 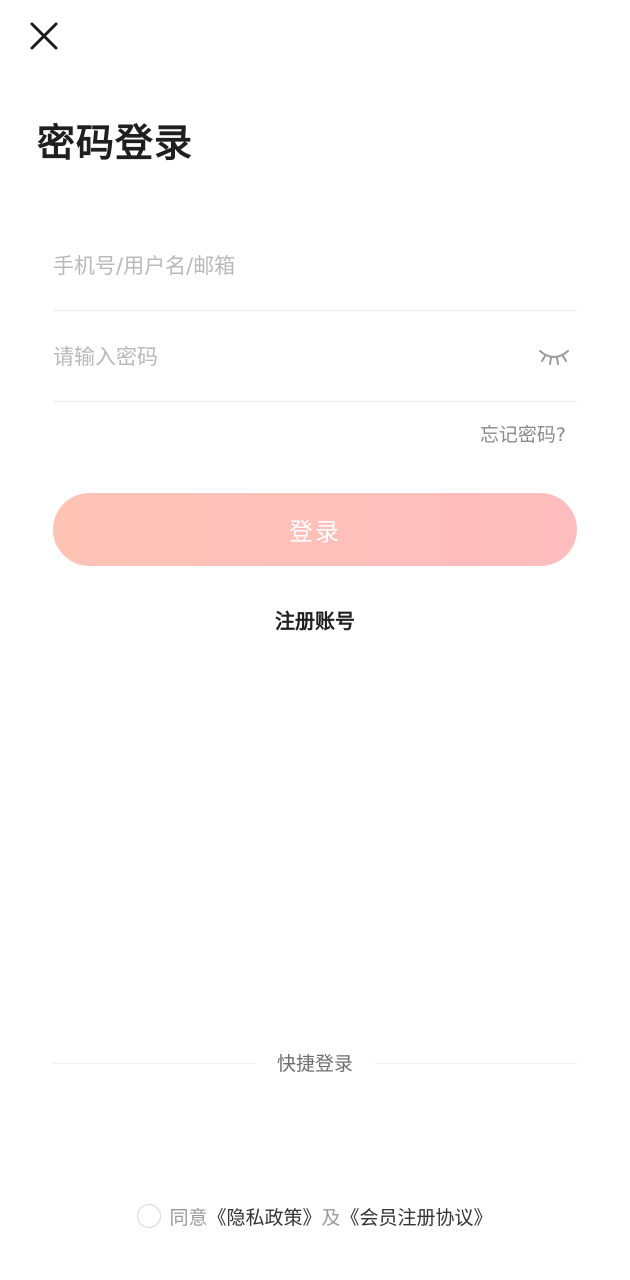 What do you see at coordinates (149, 1216) in the screenshot?
I see `agreement-checkbox` at bounding box center [149, 1216].